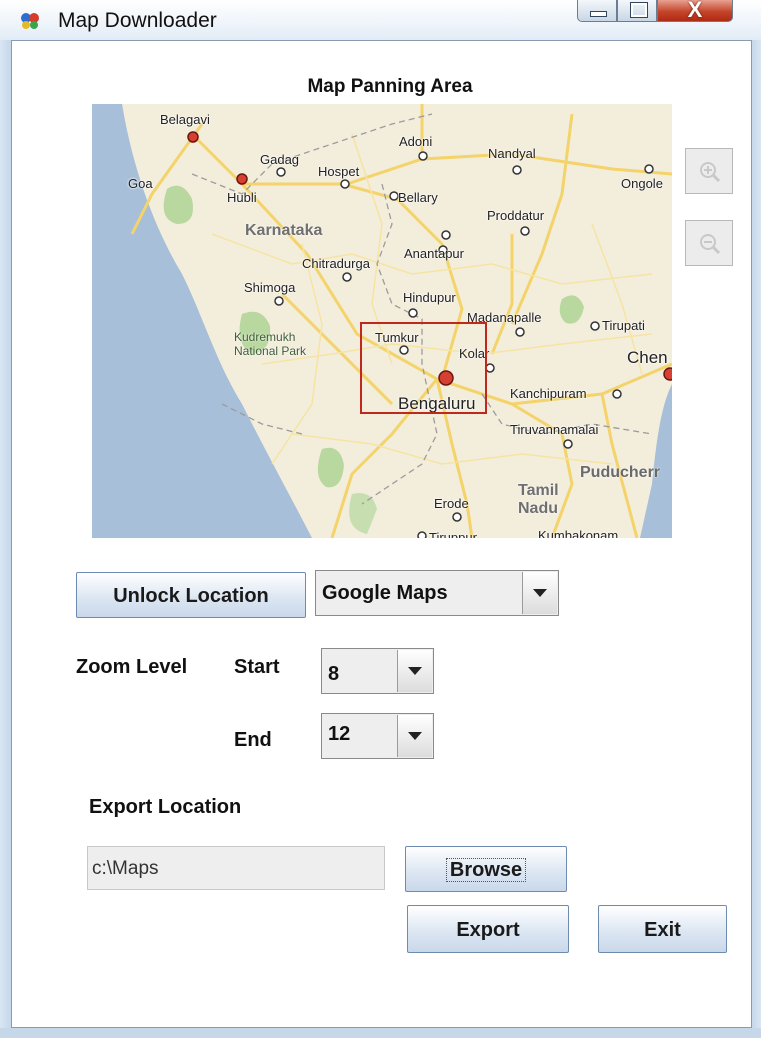 This screenshot has width=761, height=1038. What do you see at coordinates (390, 86) in the screenshot?
I see `map-panning-title: Map Panning Area` at bounding box center [390, 86].